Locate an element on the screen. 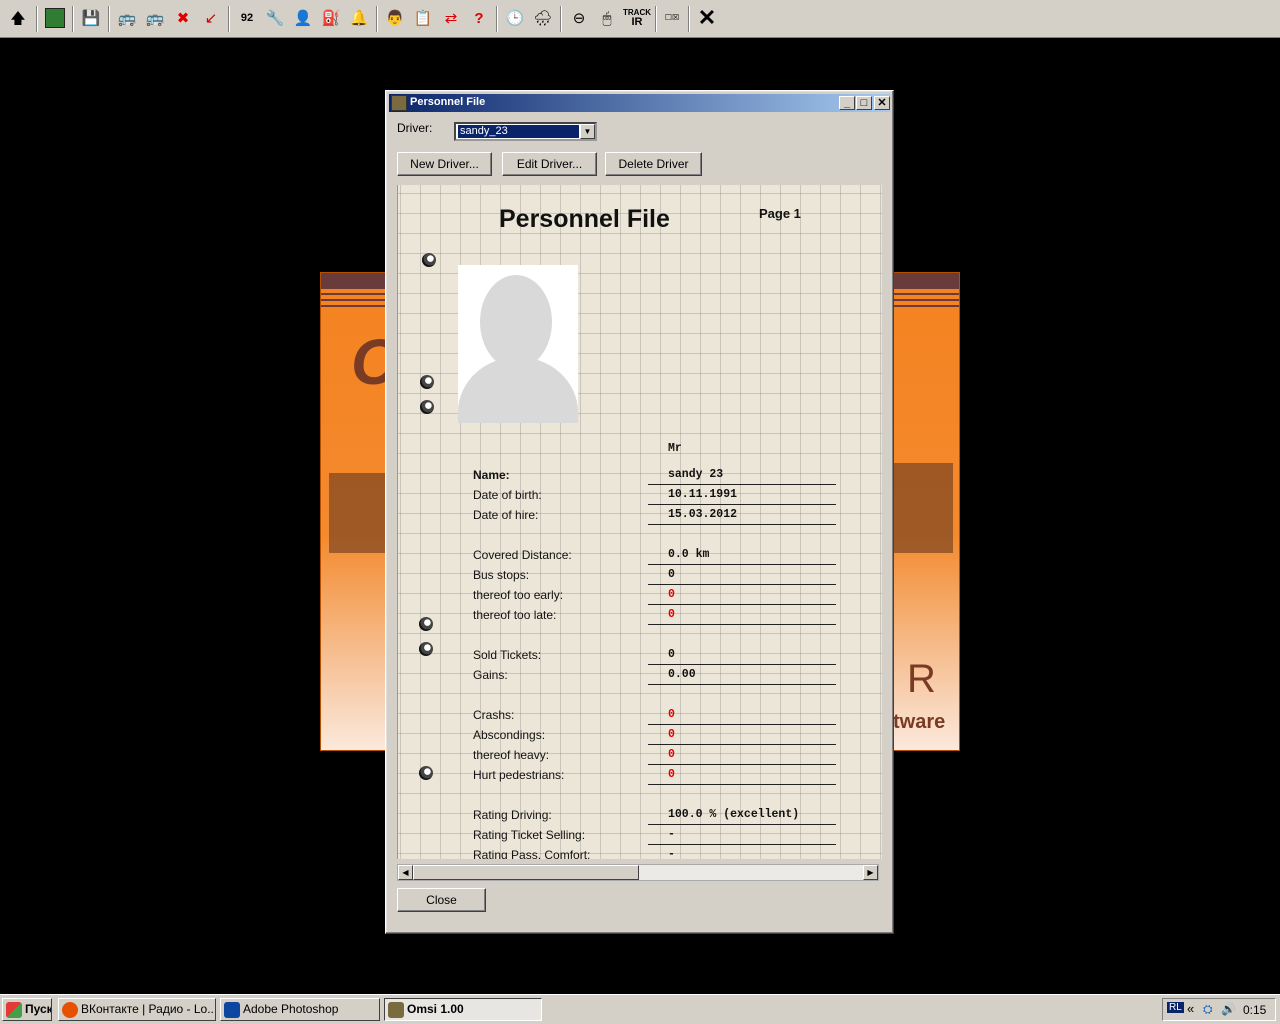 The height and width of the screenshot is (1024, 1280). field-label: Gains: is located at coordinates (490, 675).